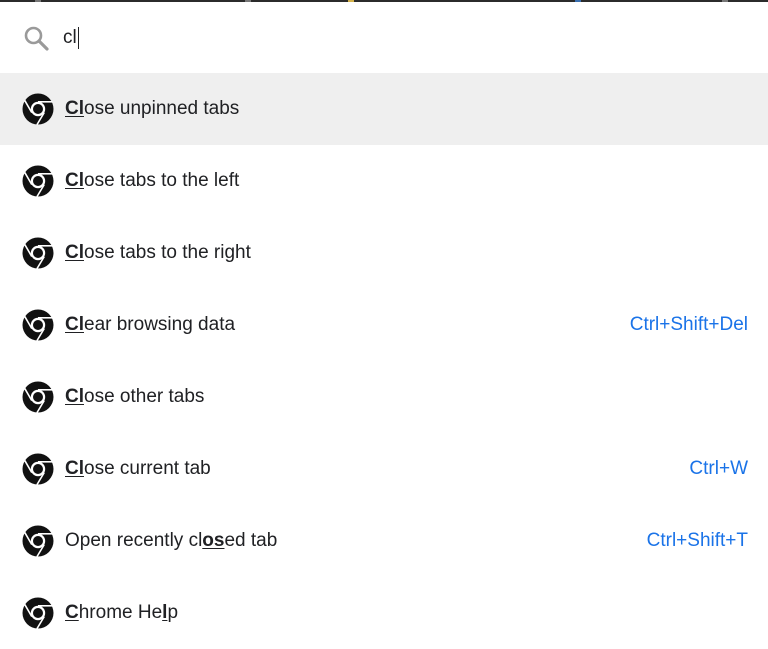 This screenshot has height=649, width=768. What do you see at coordinates (384, 109) in the screenshot?
I see `result-item: Close unpinned tabs` at bounding box center [384, 109].